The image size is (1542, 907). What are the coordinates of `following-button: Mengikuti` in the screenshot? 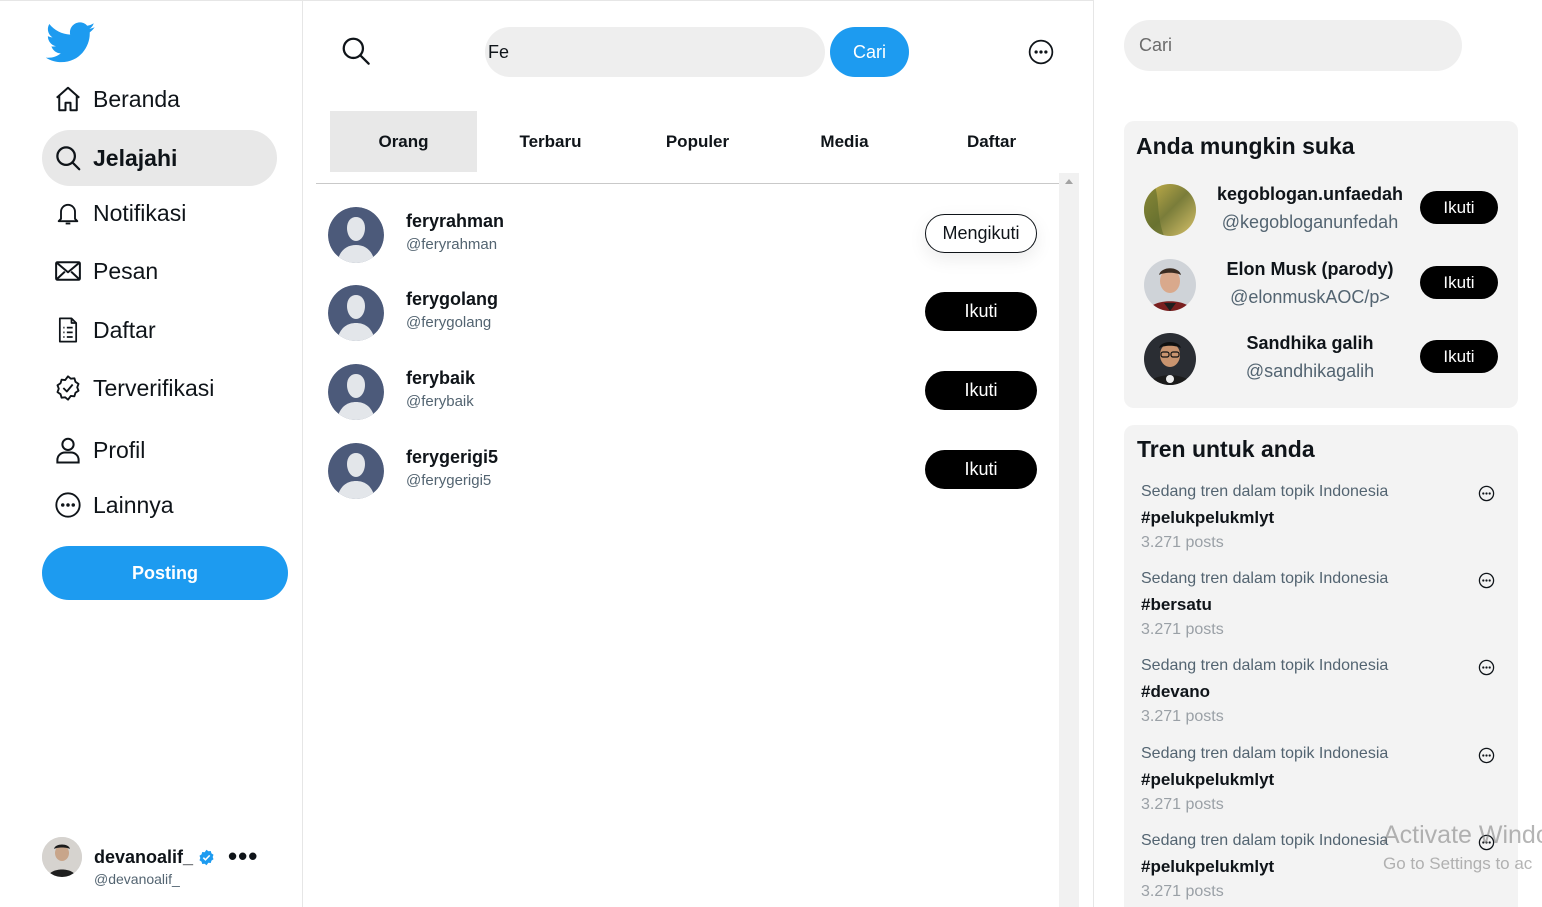 It's located at (981, 233).